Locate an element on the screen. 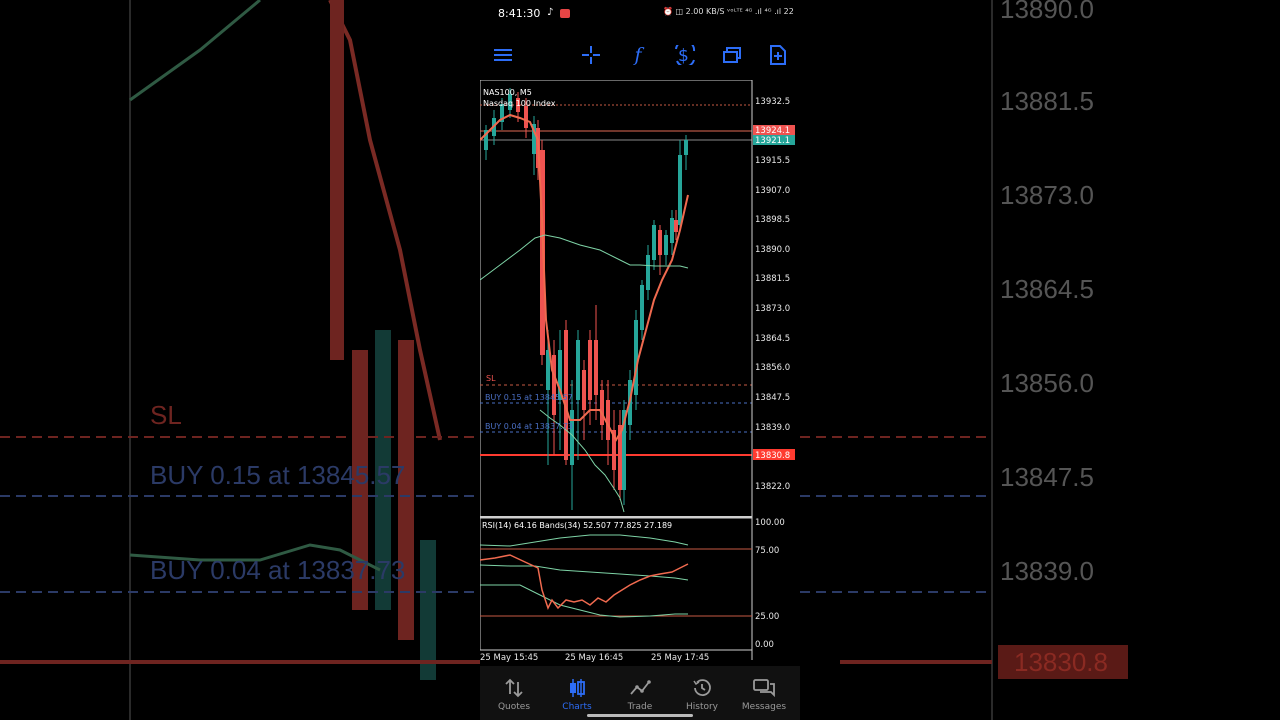  symbol-label: NAS100, M5 is located at coordinates (507, 92).